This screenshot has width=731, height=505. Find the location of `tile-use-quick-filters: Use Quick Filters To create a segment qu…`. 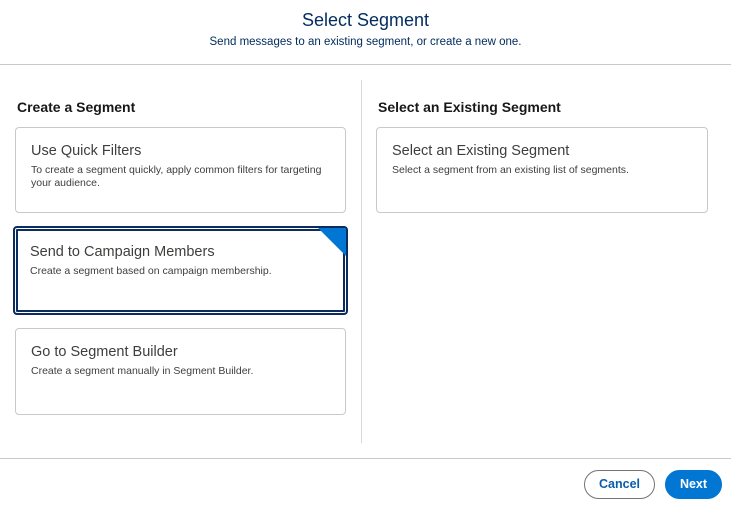

tile-use-quick-filters: Use Quick Filters To create a segment qu… is located at coordinates (180, 170).